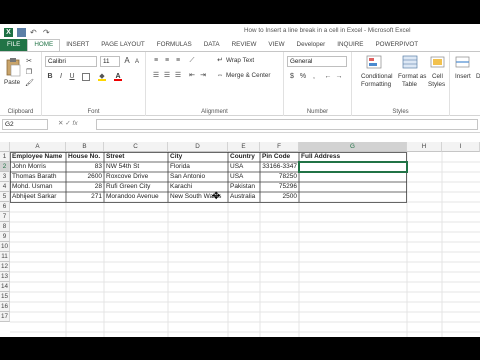 The width and height of the screenshot is (480, 360). I want to click on table-cell: USA, so click(244, 177).